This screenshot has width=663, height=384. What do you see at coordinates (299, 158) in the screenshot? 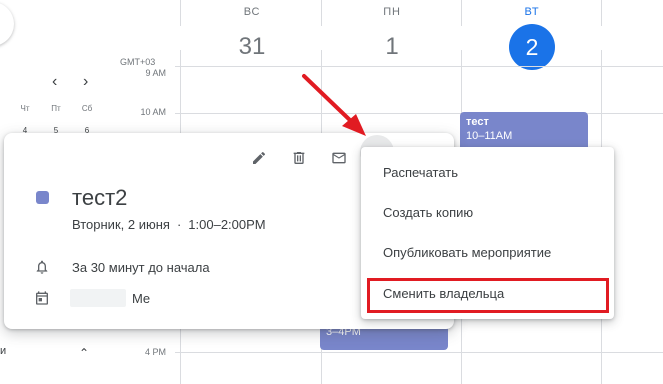
I see `delete-icon` at bounding box center [299, 158].